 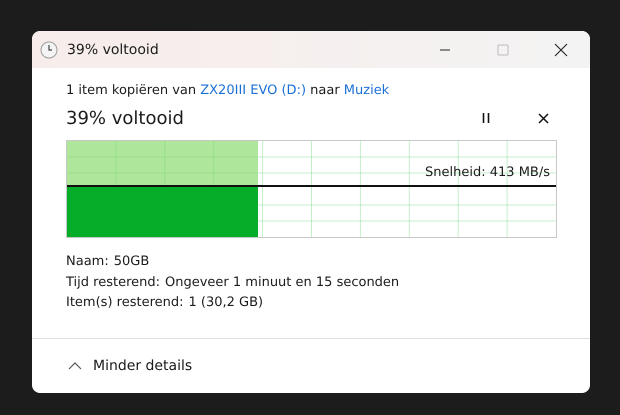 What do you see at coordinates (130, 366) in the screenshot?
I see `details-toggle: Minder details` at bounding box center [130, 366].